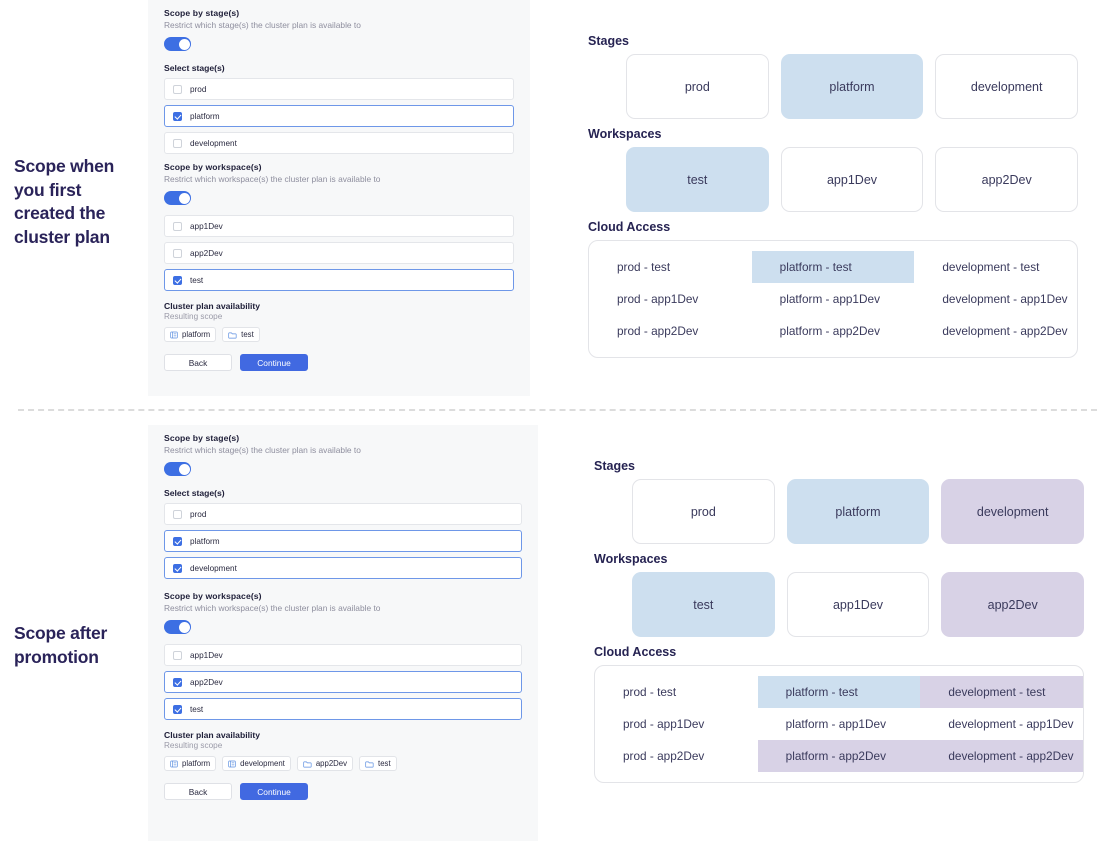  What do you see at coordinates (664, 756) in the screenshot?
I see `cloud-access-cell: prod - app2Dev` at bounding box center [664, 756].